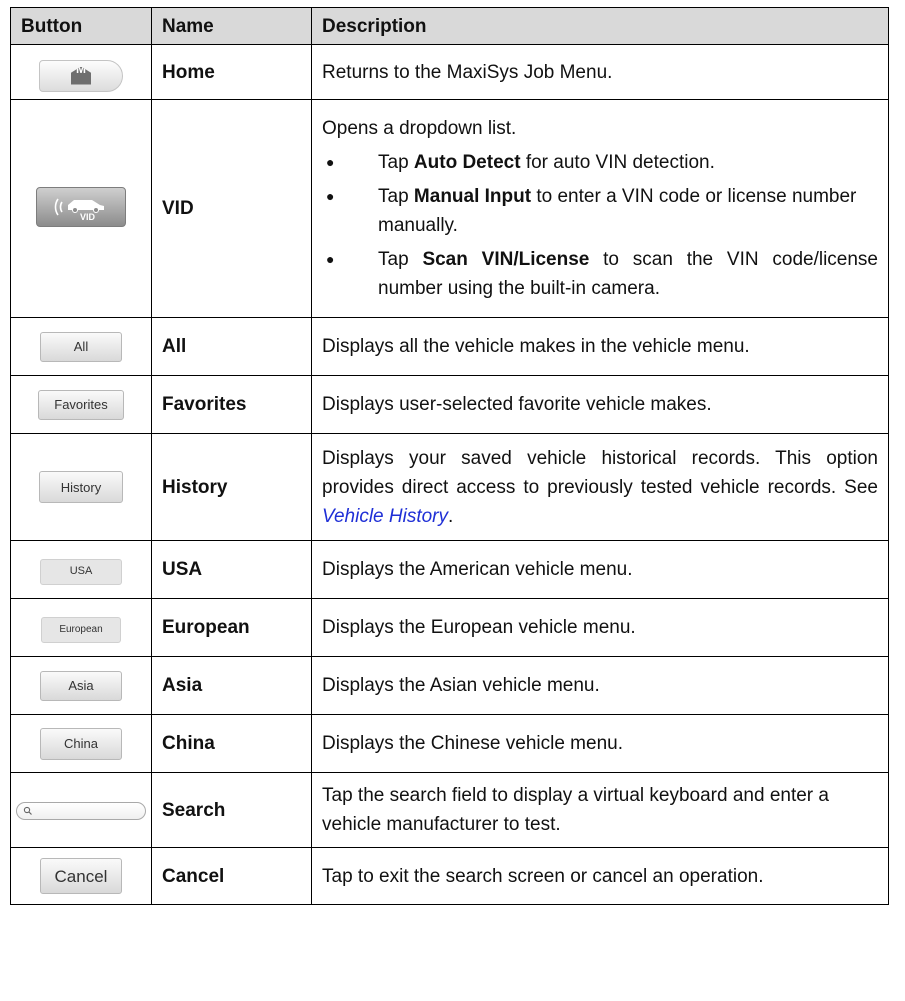 The height and width of the screenshot is (1001, 905). What do you see at coordinates (81, 346) in the screenshot?
I see `all-button: All` at bounding box center [81, 346].